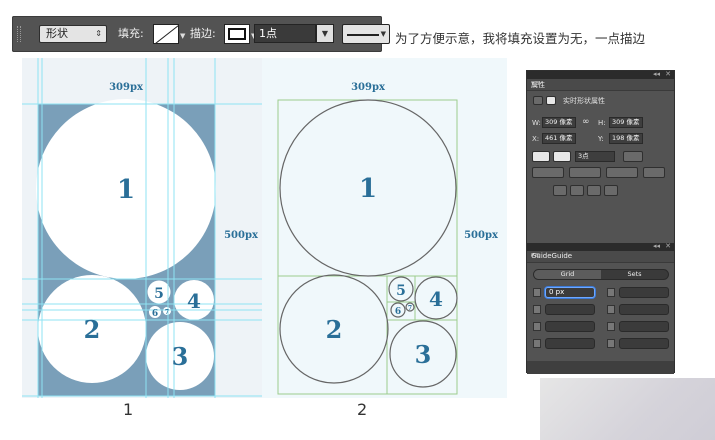  Describe the element at coordinates (567, 274) in the screenshot. I see `tab-grid: Grid` at that location.